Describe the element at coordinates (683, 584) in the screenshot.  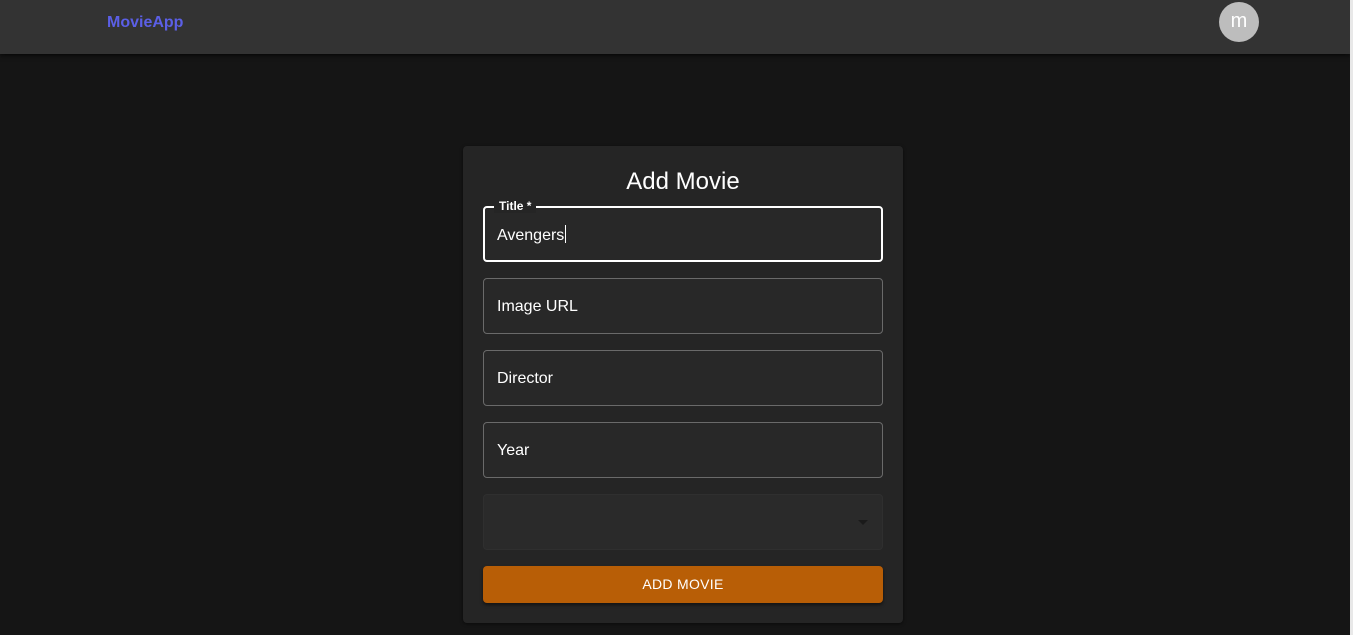
I see `add-movie-button: ADD MOVIE` at that location.